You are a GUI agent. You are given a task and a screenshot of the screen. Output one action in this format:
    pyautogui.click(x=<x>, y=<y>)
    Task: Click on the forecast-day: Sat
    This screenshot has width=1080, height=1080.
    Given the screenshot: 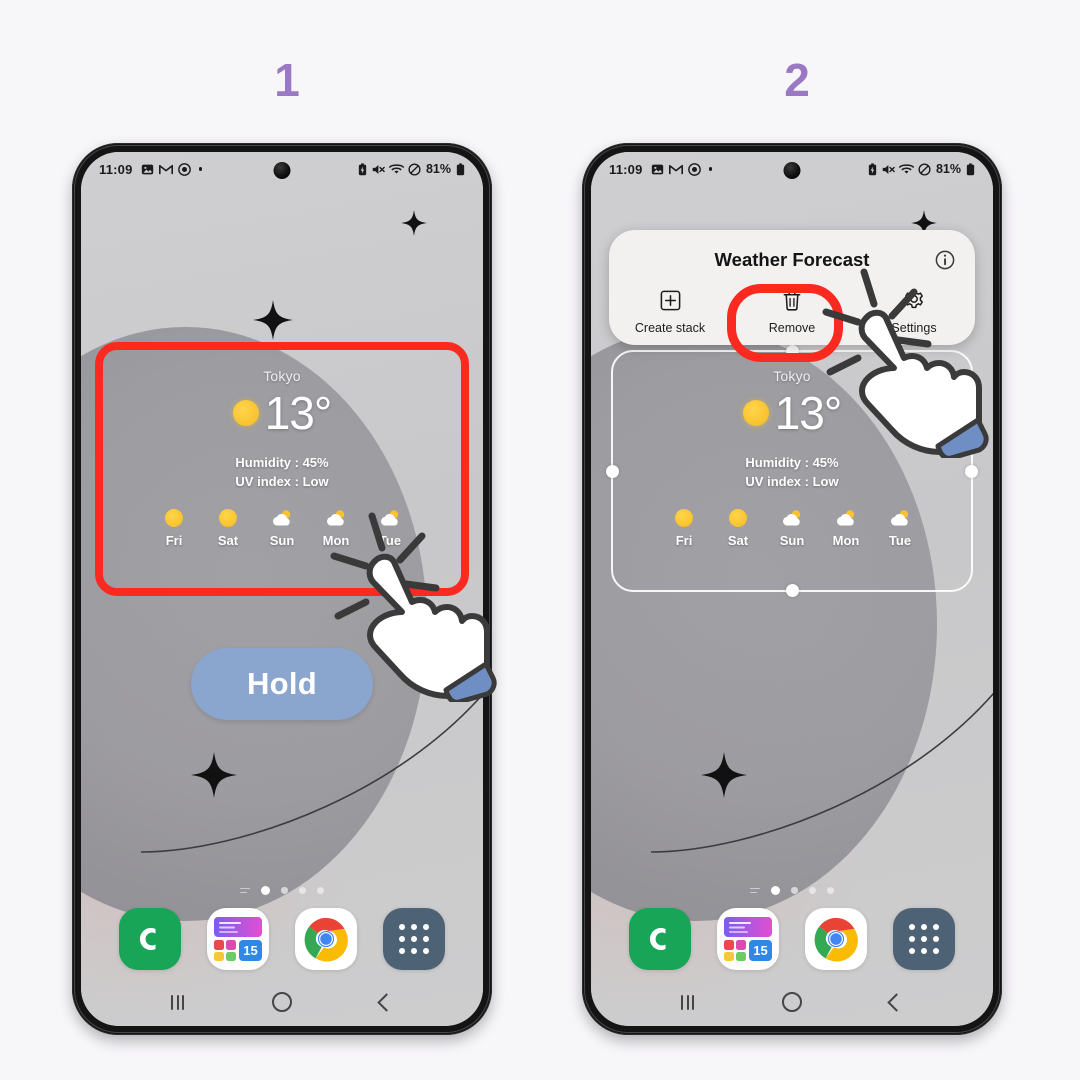 What is the action you would take?
    pyautogui.click(x=228, y=528)
    